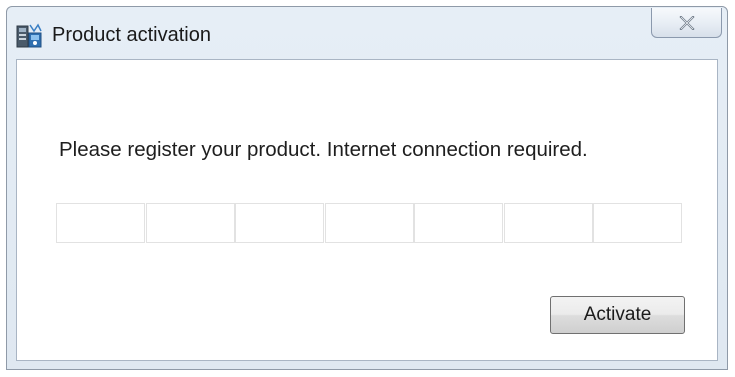  What do you see at coordinates (617, 315) in the screenshot?
I see `activate-button: Activate` at bounding box center [617, 315].